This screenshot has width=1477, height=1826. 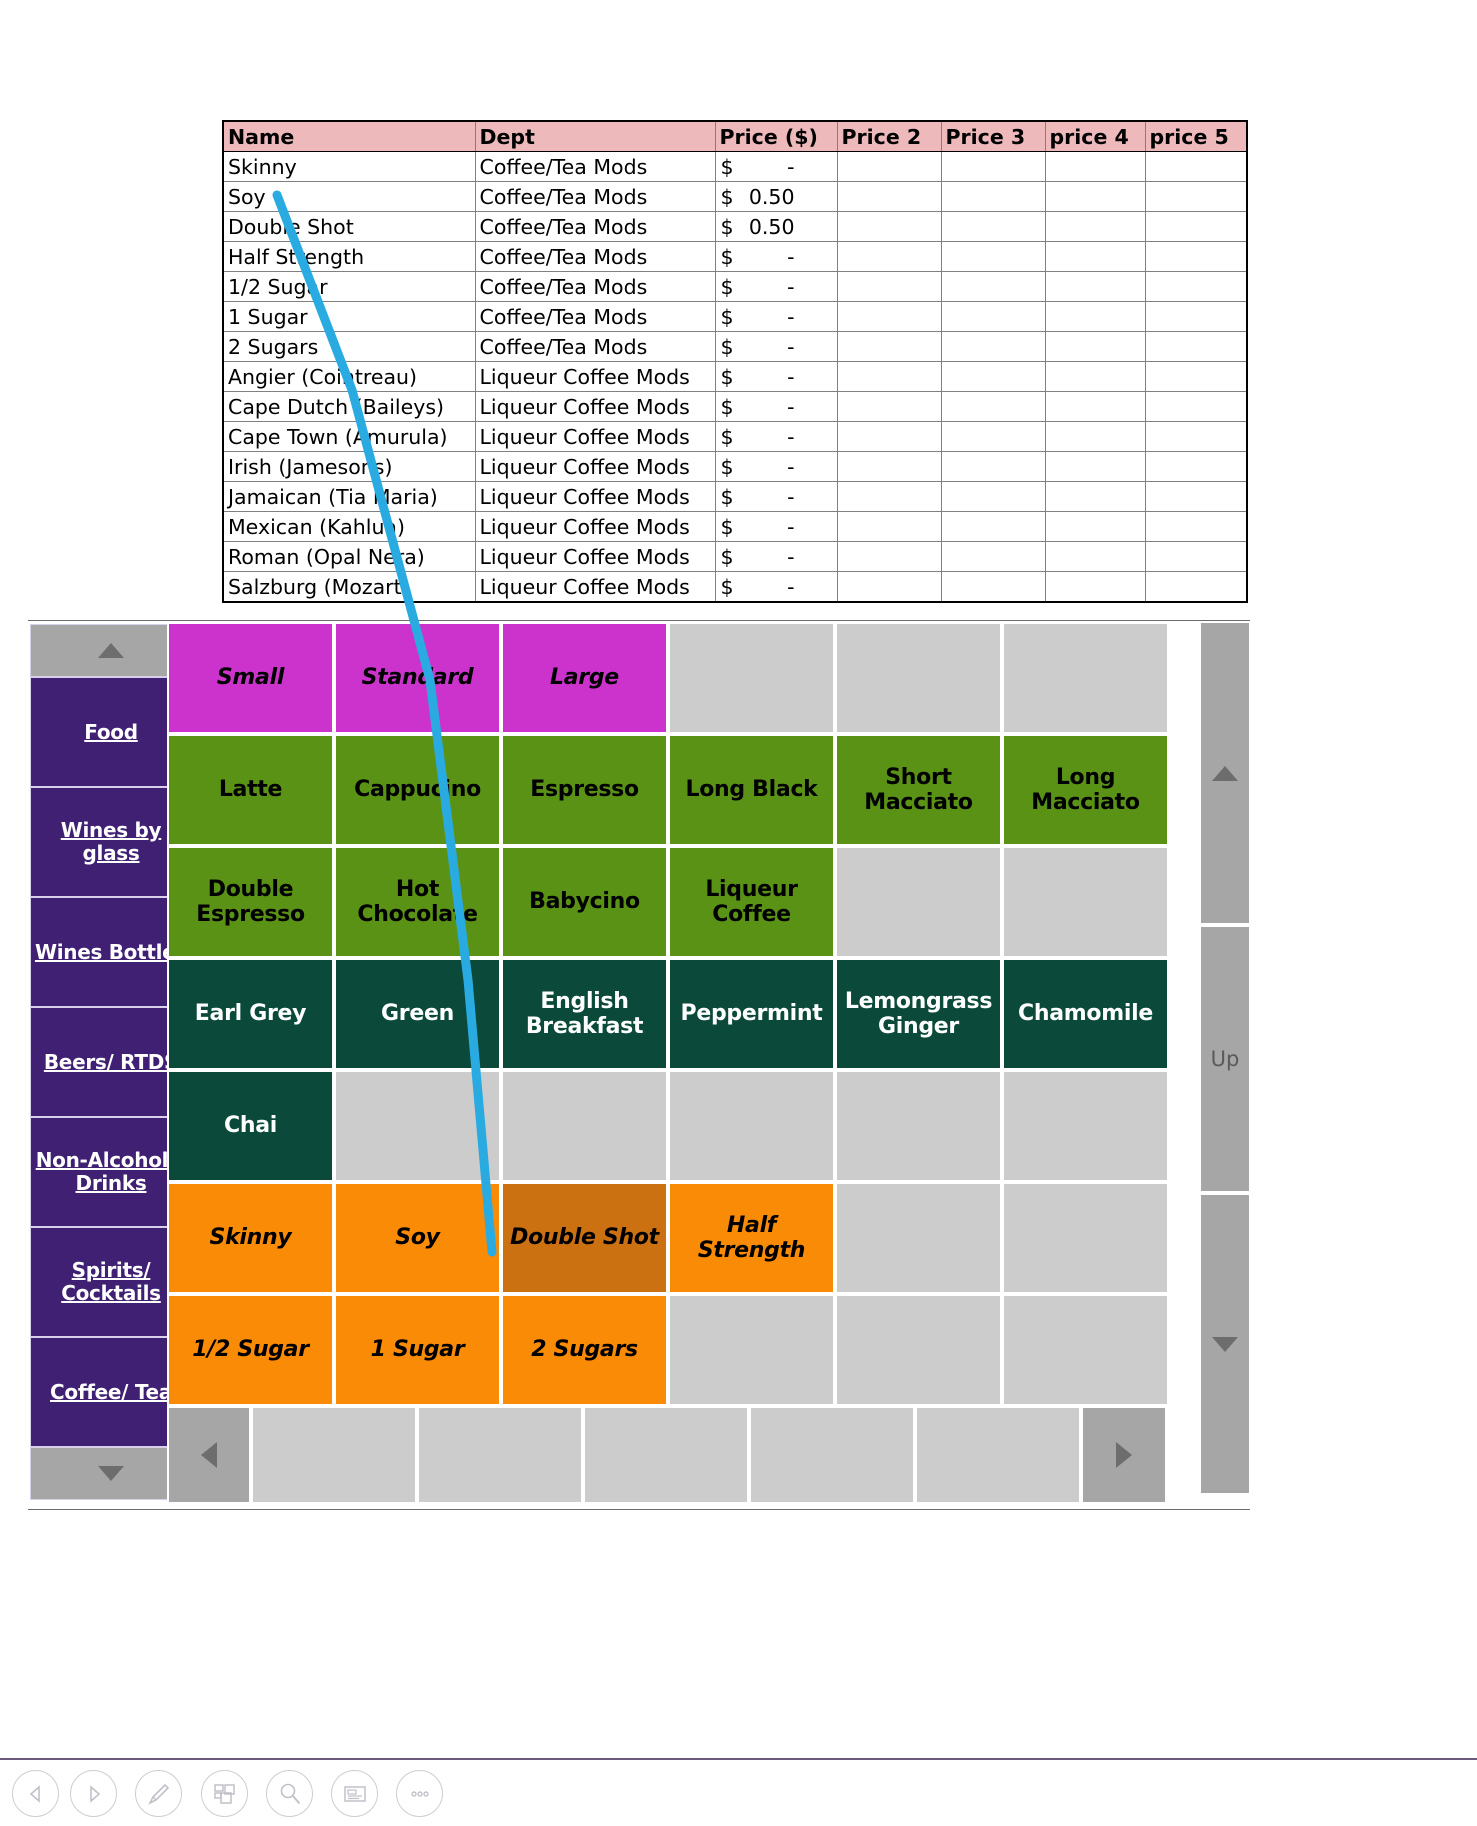 What do you see at coordinates (584, 1350) in the screenshot?
I see `tile-2-sugars: 2 Sugars` at bounding box center [584, 1350].